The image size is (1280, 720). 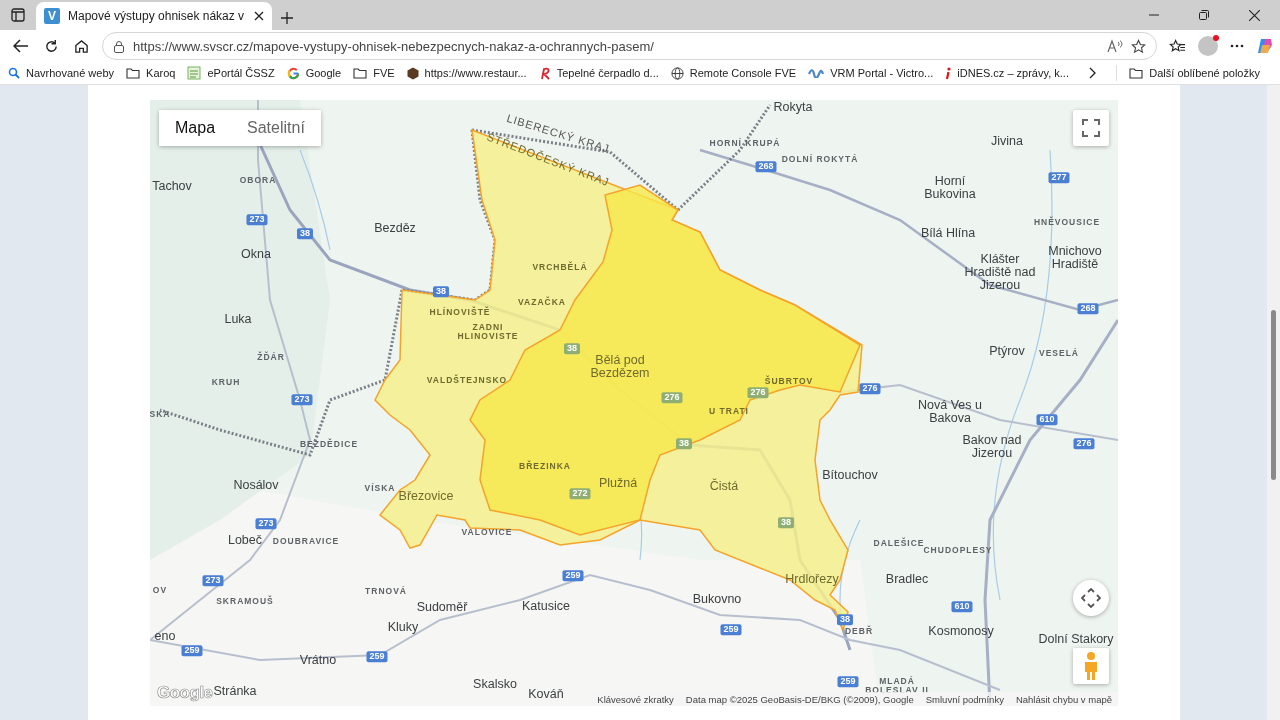 I want to click on bookmark-item: ePortál ČSSZ, so click(x=231, y=73).